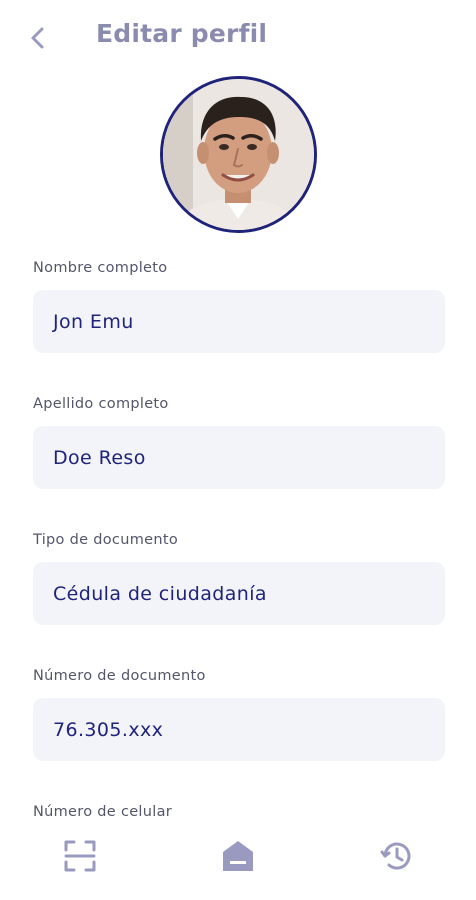 The image size is (476, 900). Describe the element at coordinates (119, 676) in the screenshot. I see `document-number-label: Número de documento` at that location.